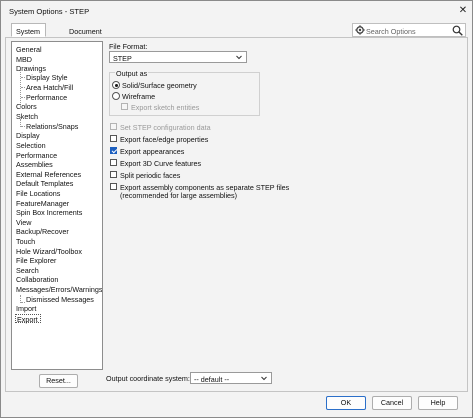 This screenshot has height=418, width=473. What do you see at coordinates (179, 195) in the screenshot?
I see `export-assembly-note: (recommended for large assemblies)` at bounding box center [179, 195].